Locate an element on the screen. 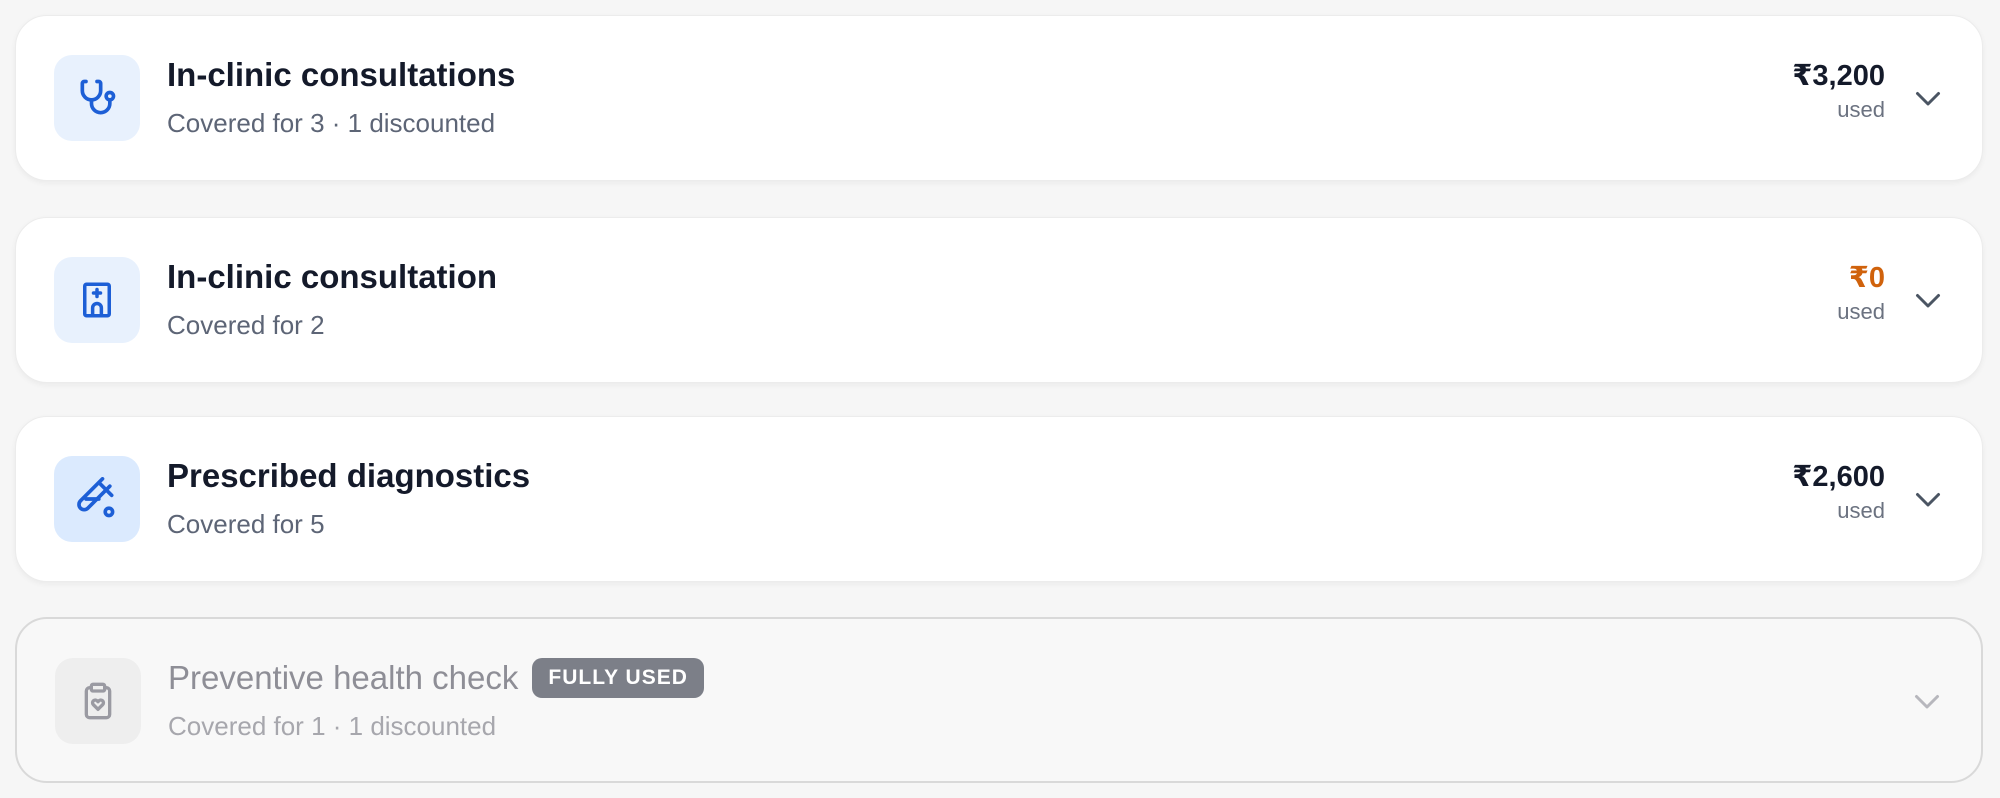 Image resolution: width=2000 pixels, height=798 pixels. usage-summary: ₹3,200 used is located at coordinates (1838, 92).